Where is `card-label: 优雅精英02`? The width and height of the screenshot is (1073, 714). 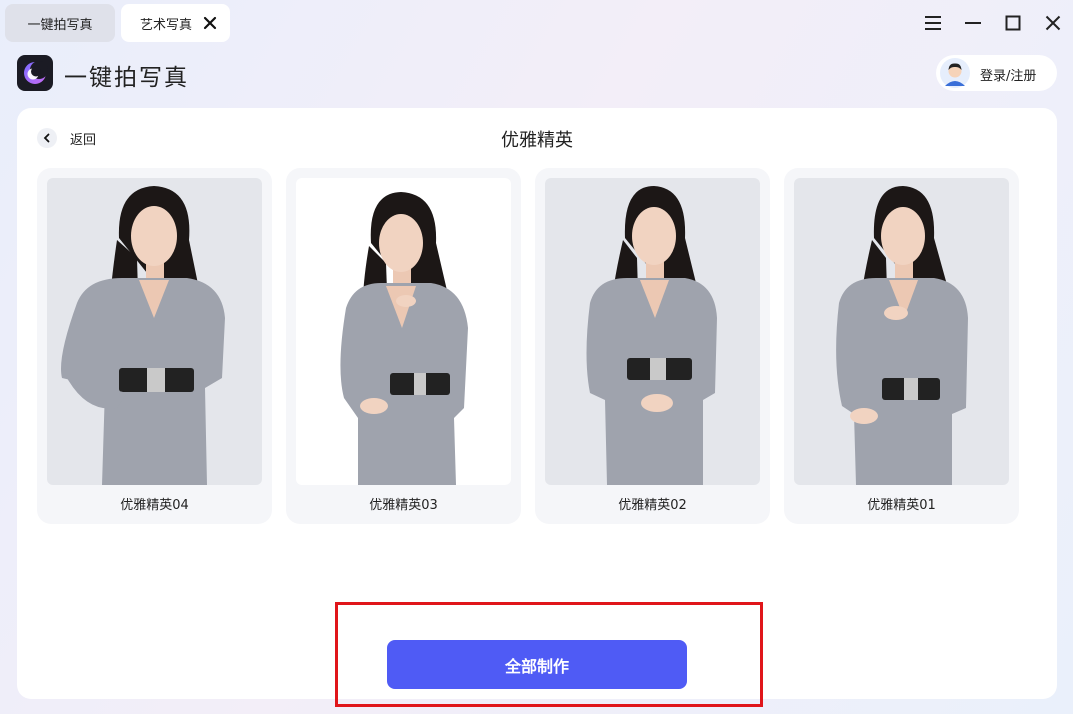 card-label: 优雅精英02 is located at coordinates (652, 505).